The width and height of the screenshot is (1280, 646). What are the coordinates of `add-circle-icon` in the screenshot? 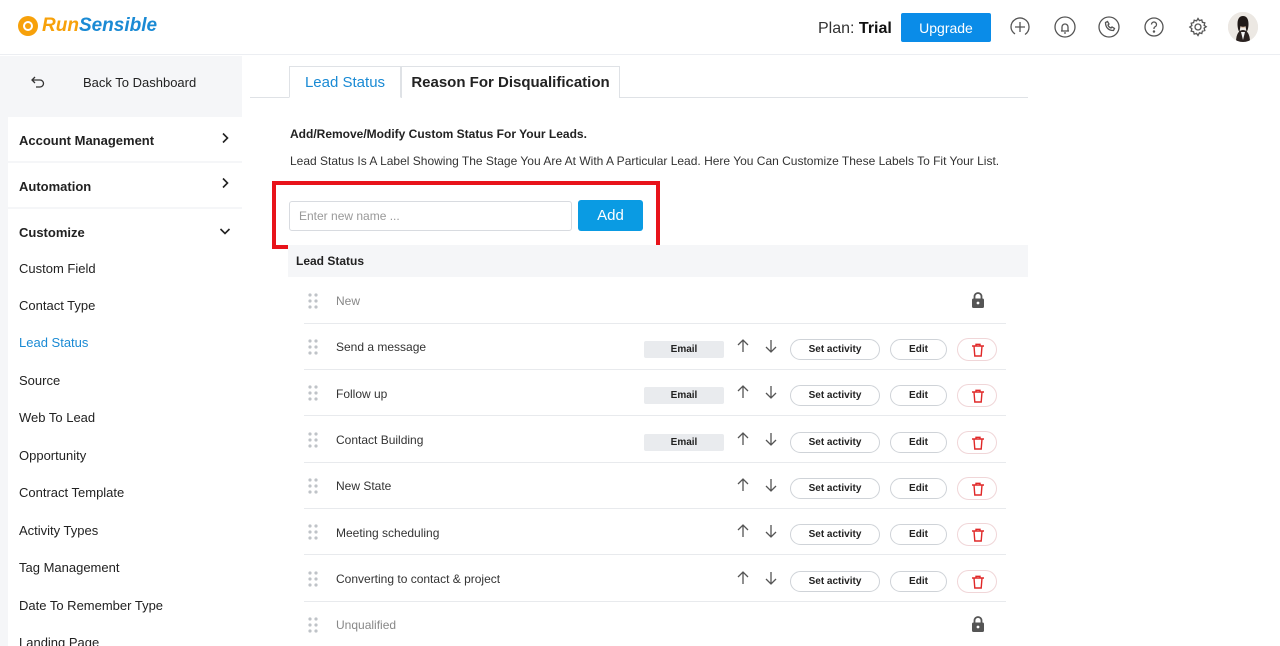 It's located at (1020, 27).